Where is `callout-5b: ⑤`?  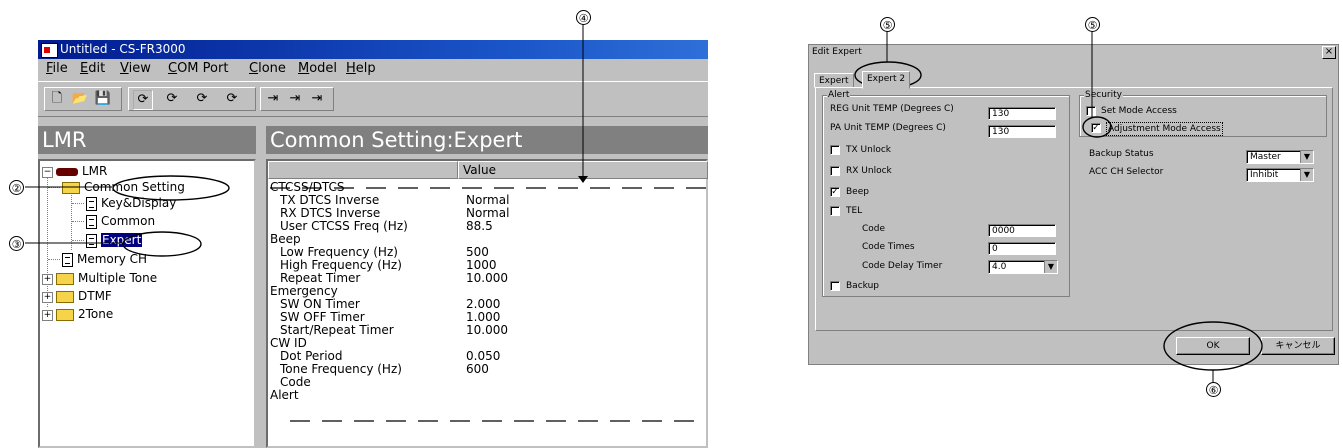 callout-5b: ⑤ is located at coordinates (1092, 24).